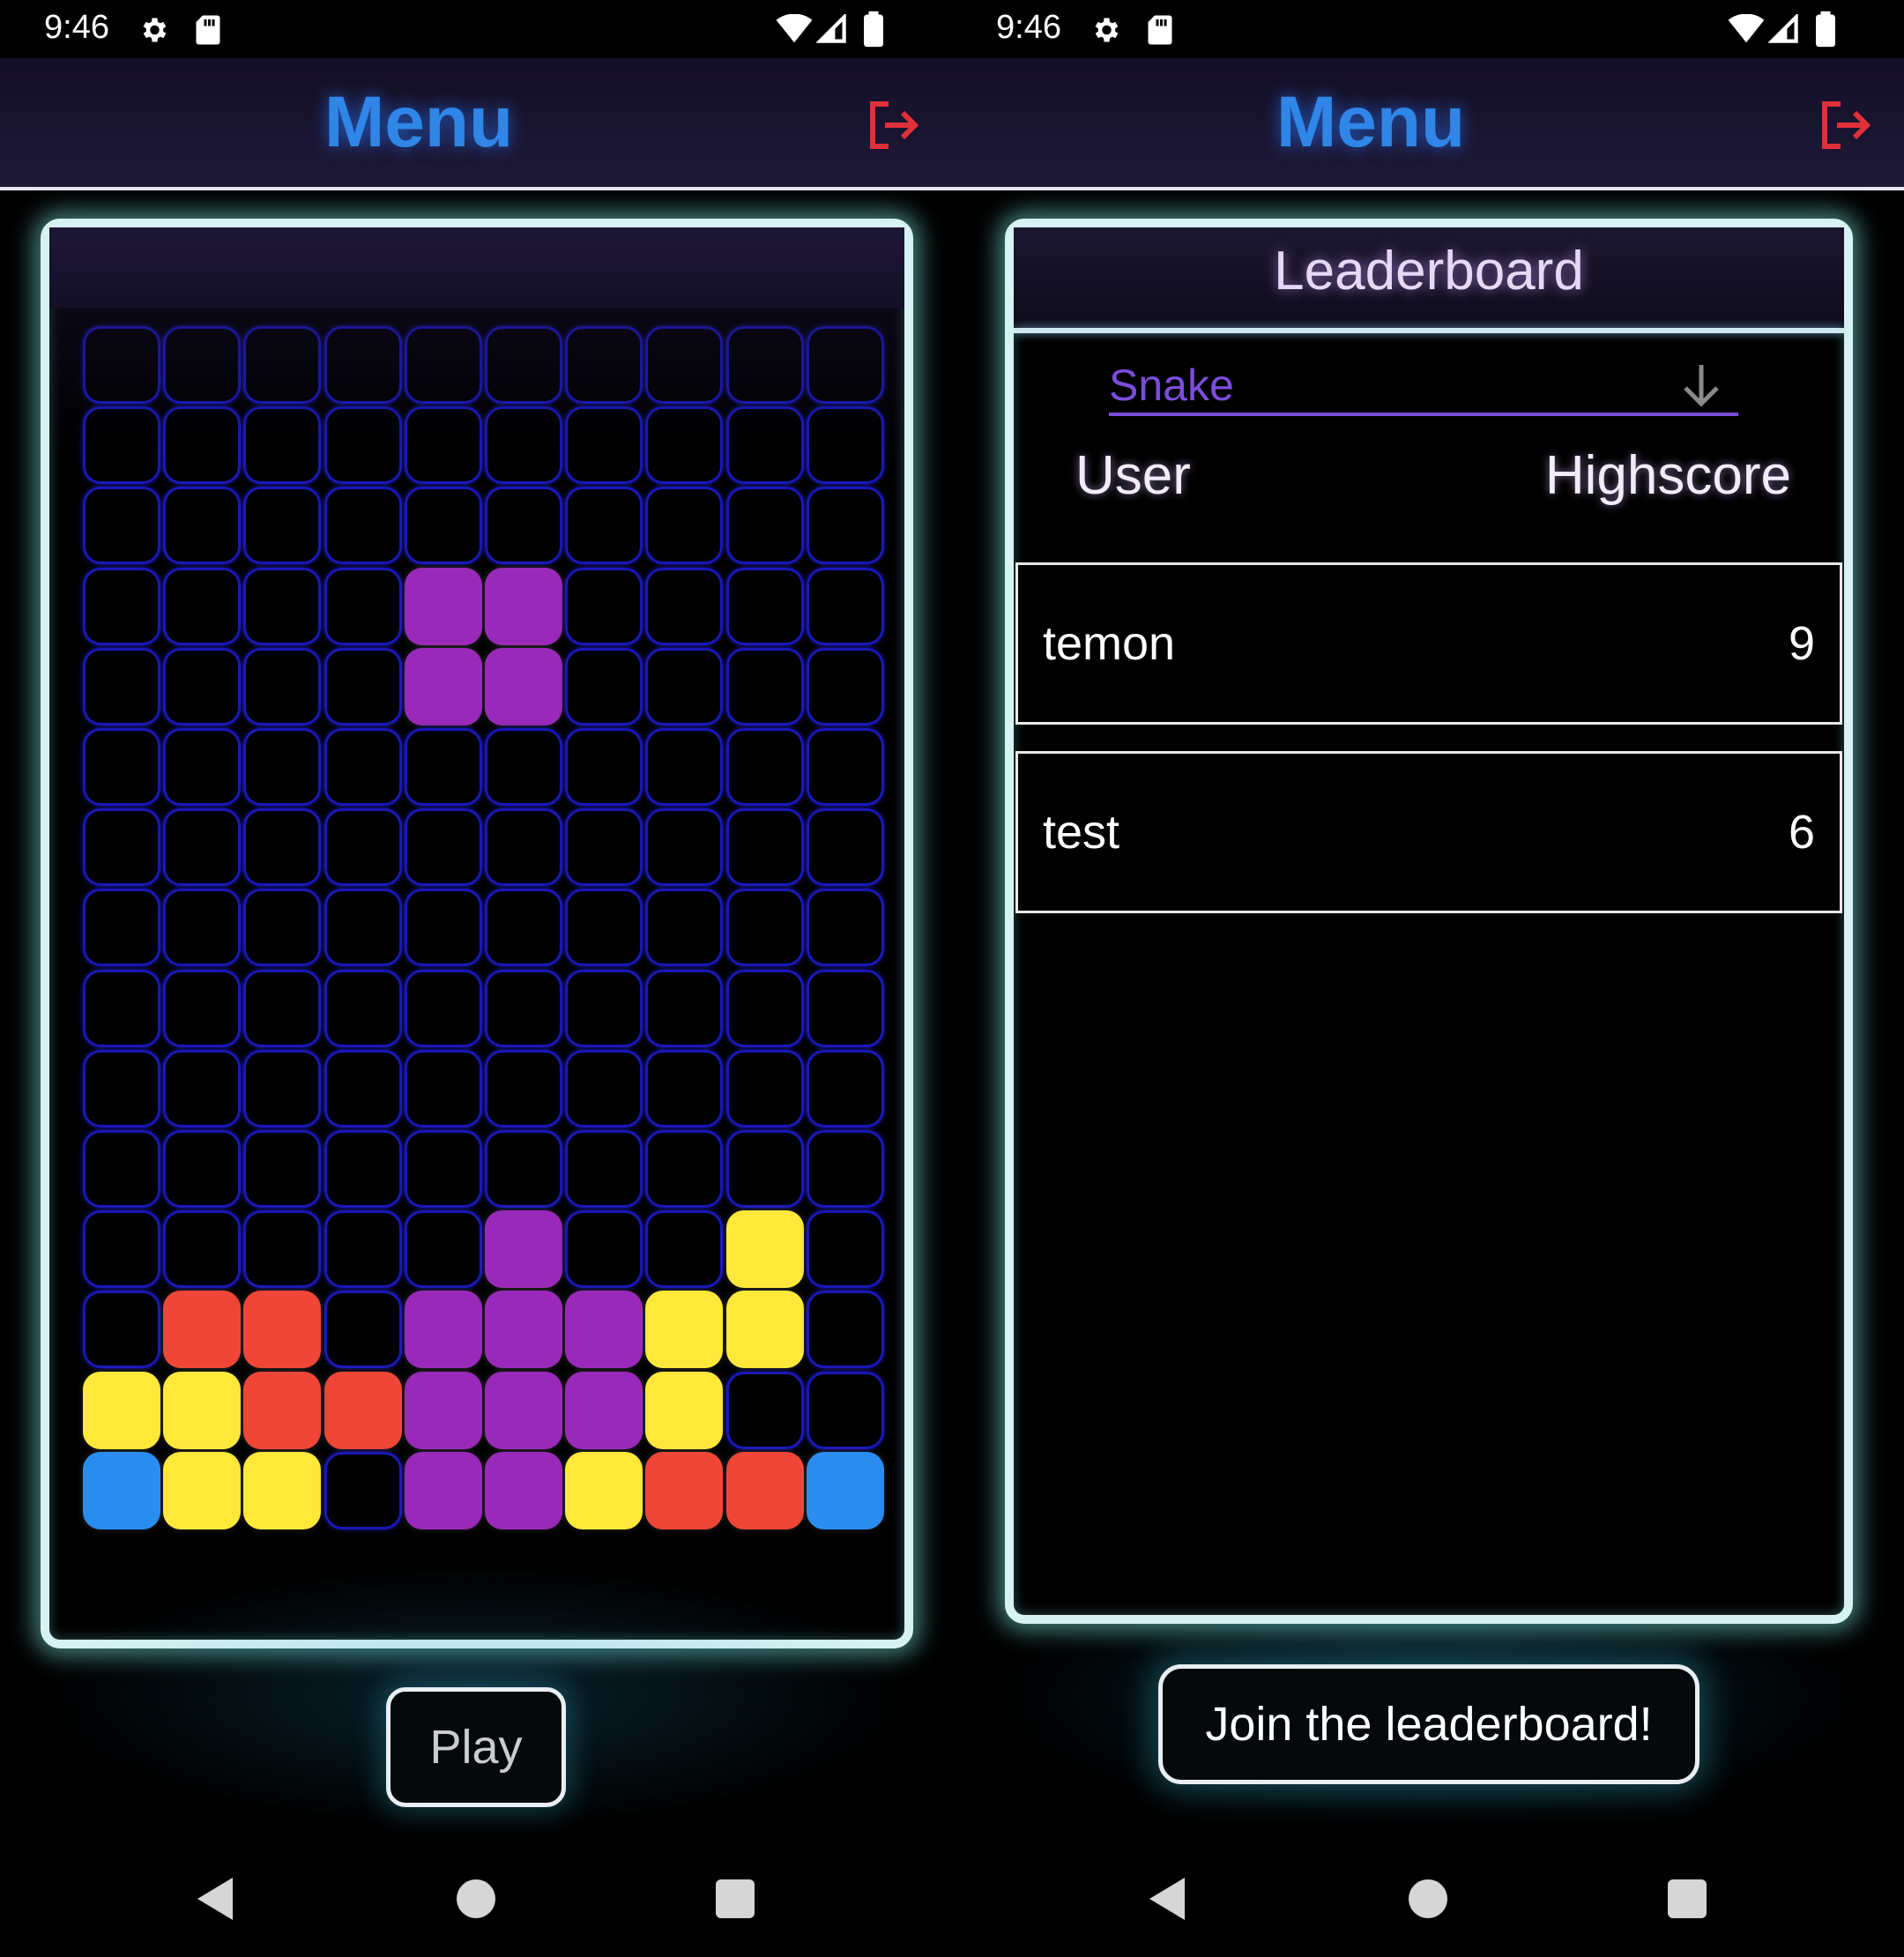 This screenshot has height=1957, width=1904. What do you see at coordinates (1371, 122) in the screenshot?
I see `page-title: Menu` at bounding box center [1371, 122].